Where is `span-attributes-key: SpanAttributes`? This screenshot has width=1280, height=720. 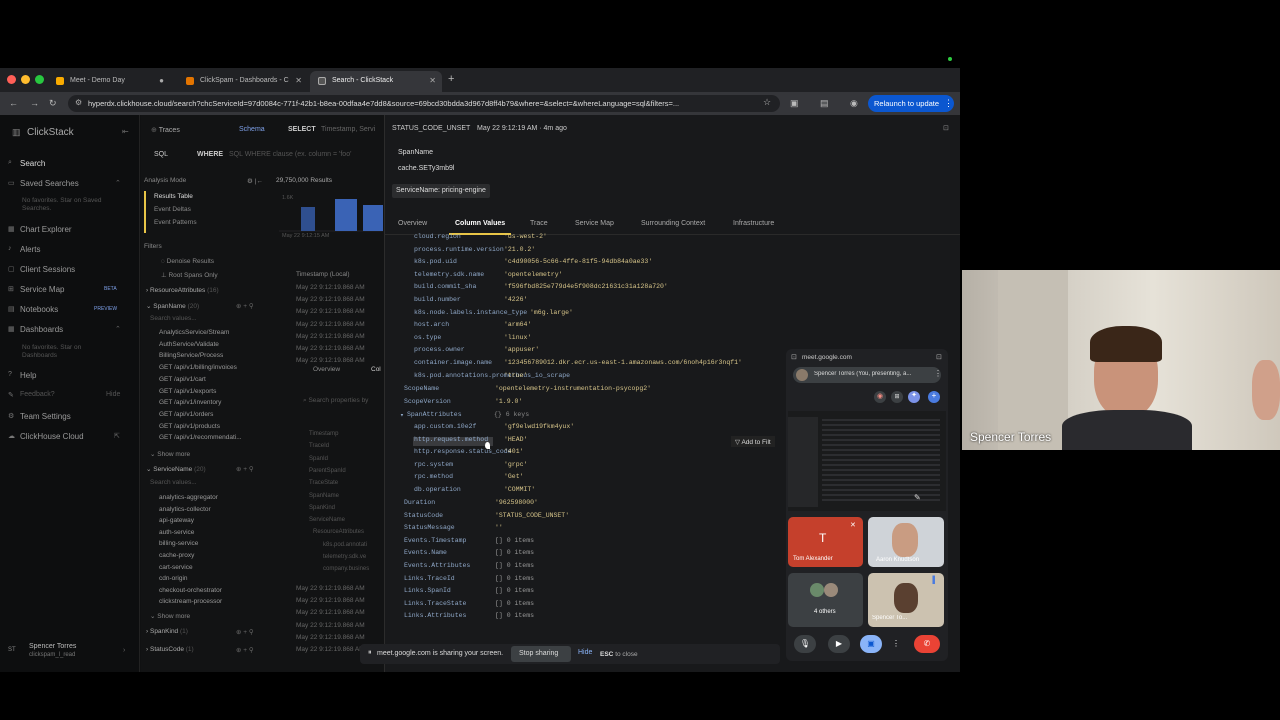 span-attributes-key: SpanAttributes is located at coordinates (434, 414).